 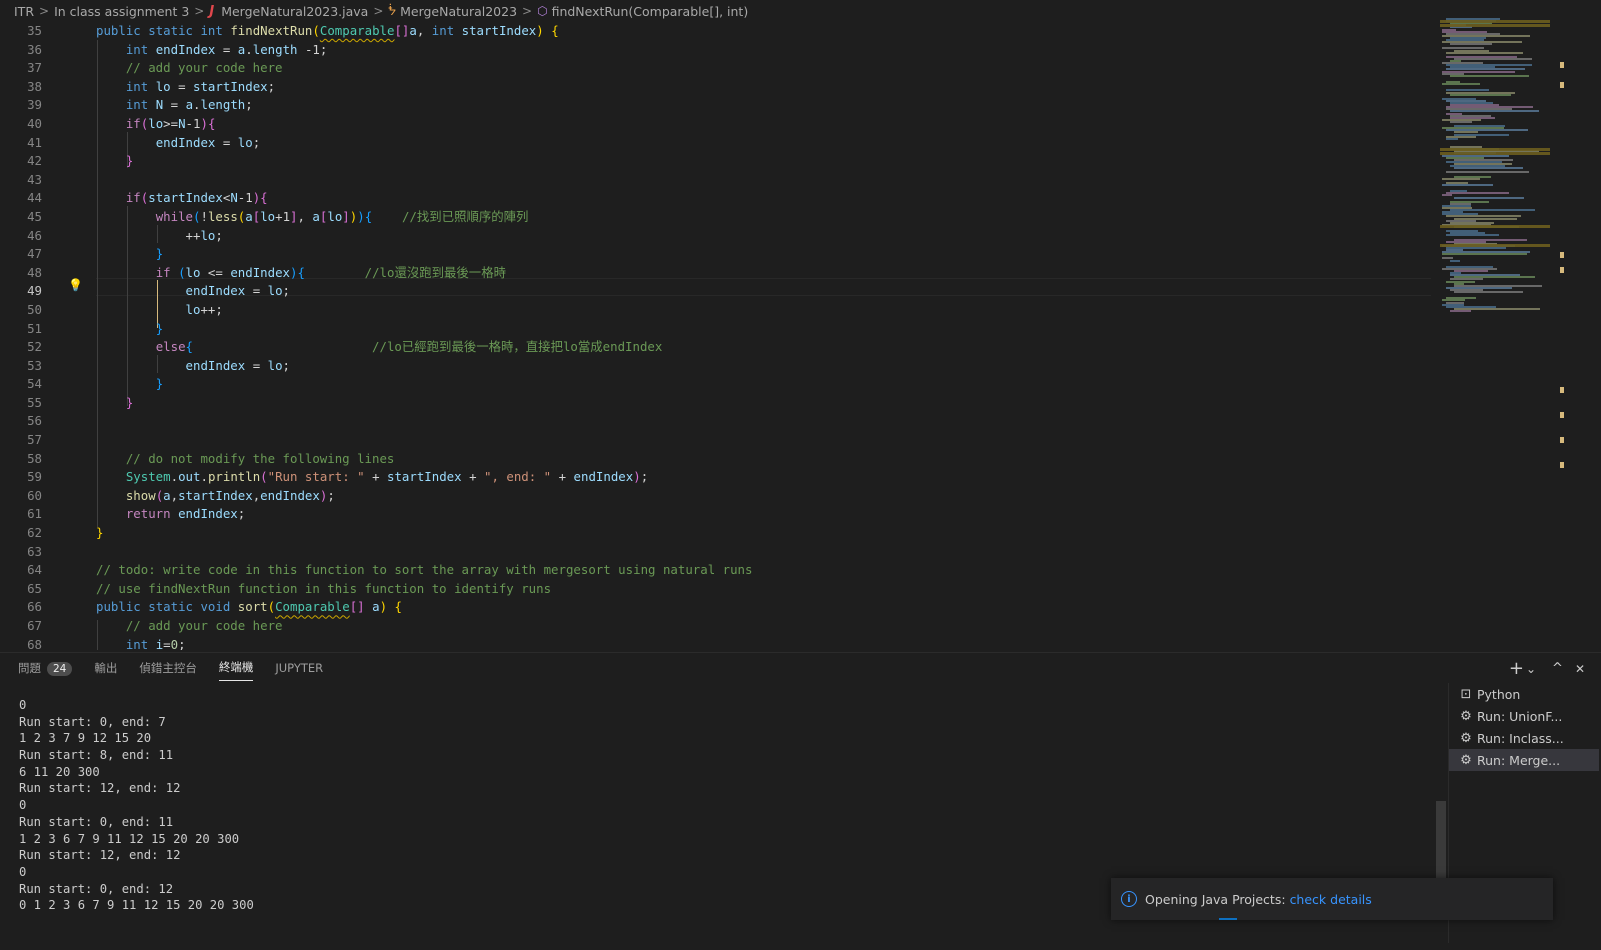 What do you see at coordinates (236, 667) in the screenshot?
I see `tab-terminal: 終端機` at bounding box center [236, 667].